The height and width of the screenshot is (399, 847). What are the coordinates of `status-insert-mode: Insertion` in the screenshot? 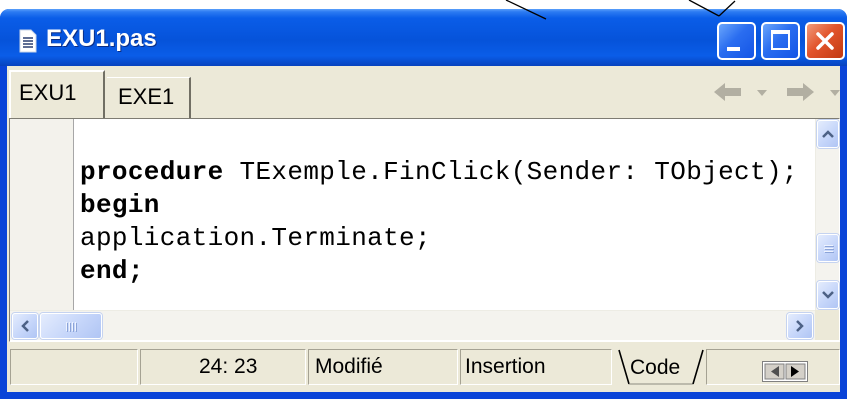 It's located at (536, 367).